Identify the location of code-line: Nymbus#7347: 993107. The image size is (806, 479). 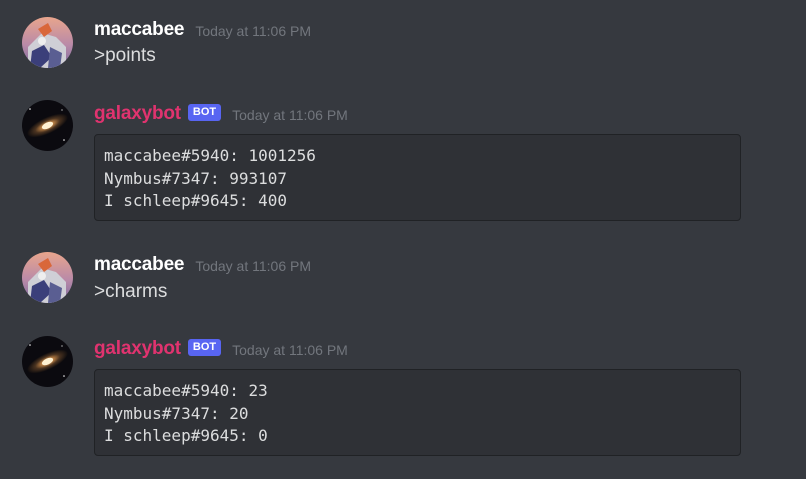
(196, 178).